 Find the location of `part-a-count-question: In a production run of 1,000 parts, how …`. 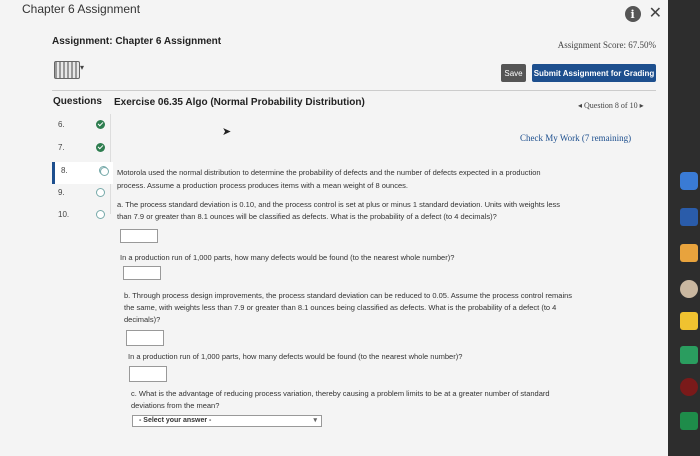

part-a-count-question: In a production run of 1,000 parts, how … is located at coordinates (287, 257).